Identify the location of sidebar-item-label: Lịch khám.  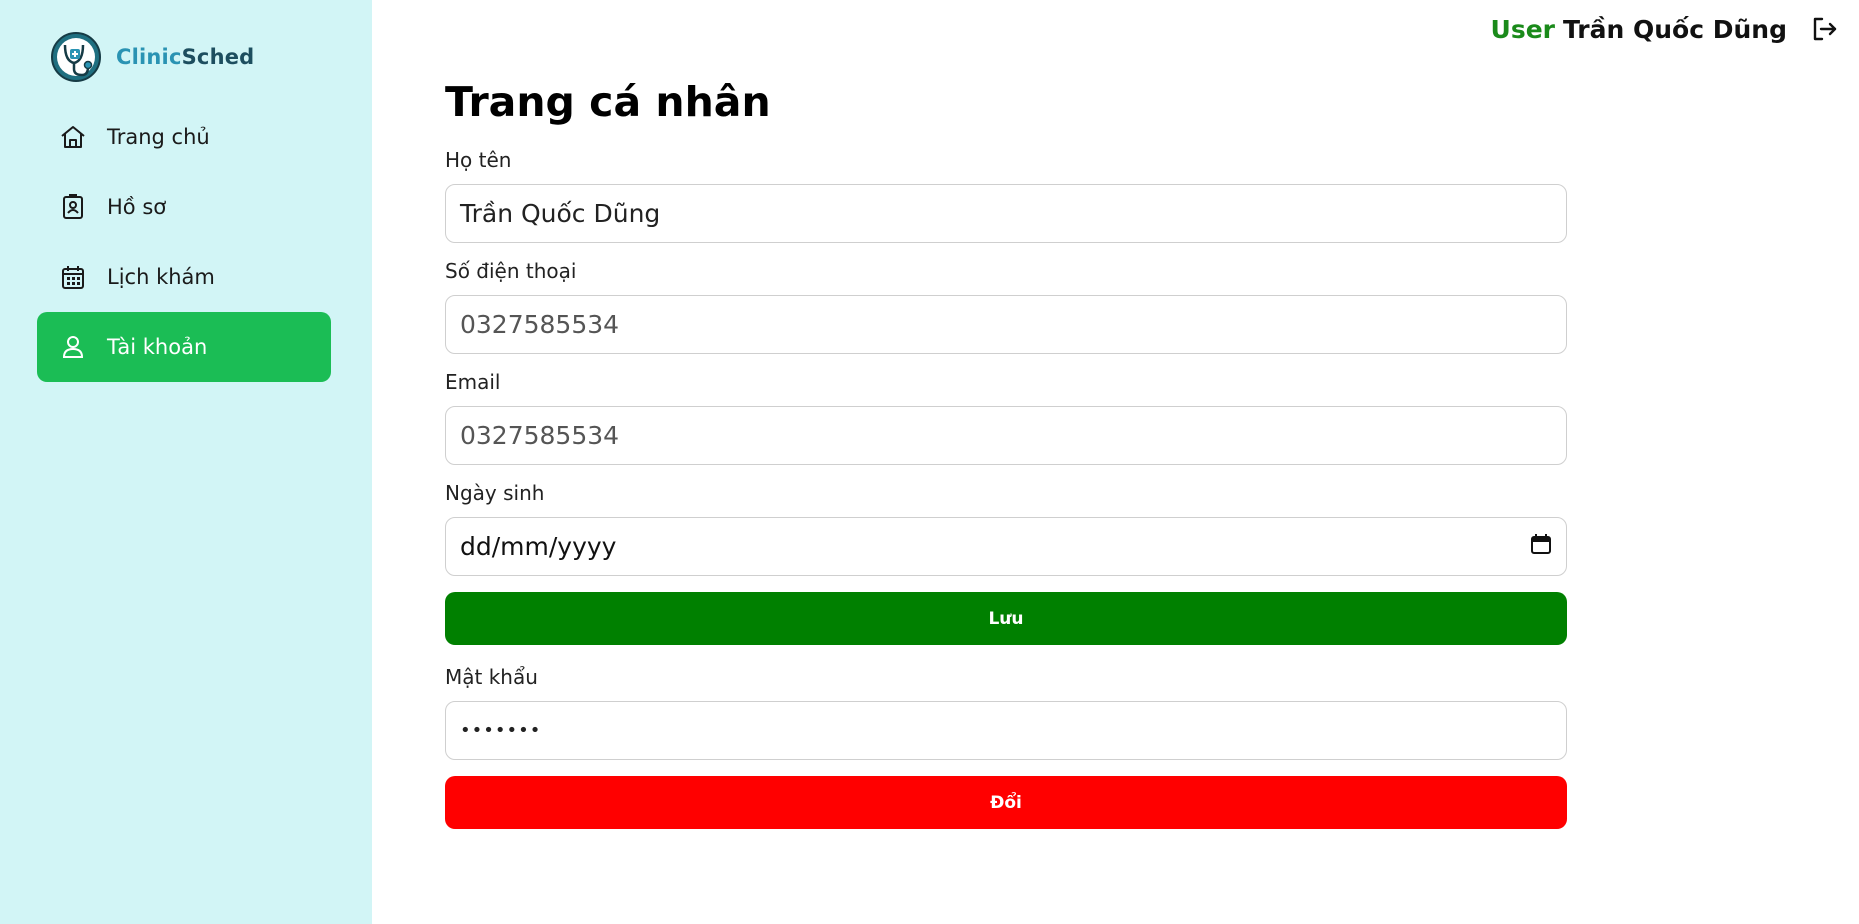
(161, 277).